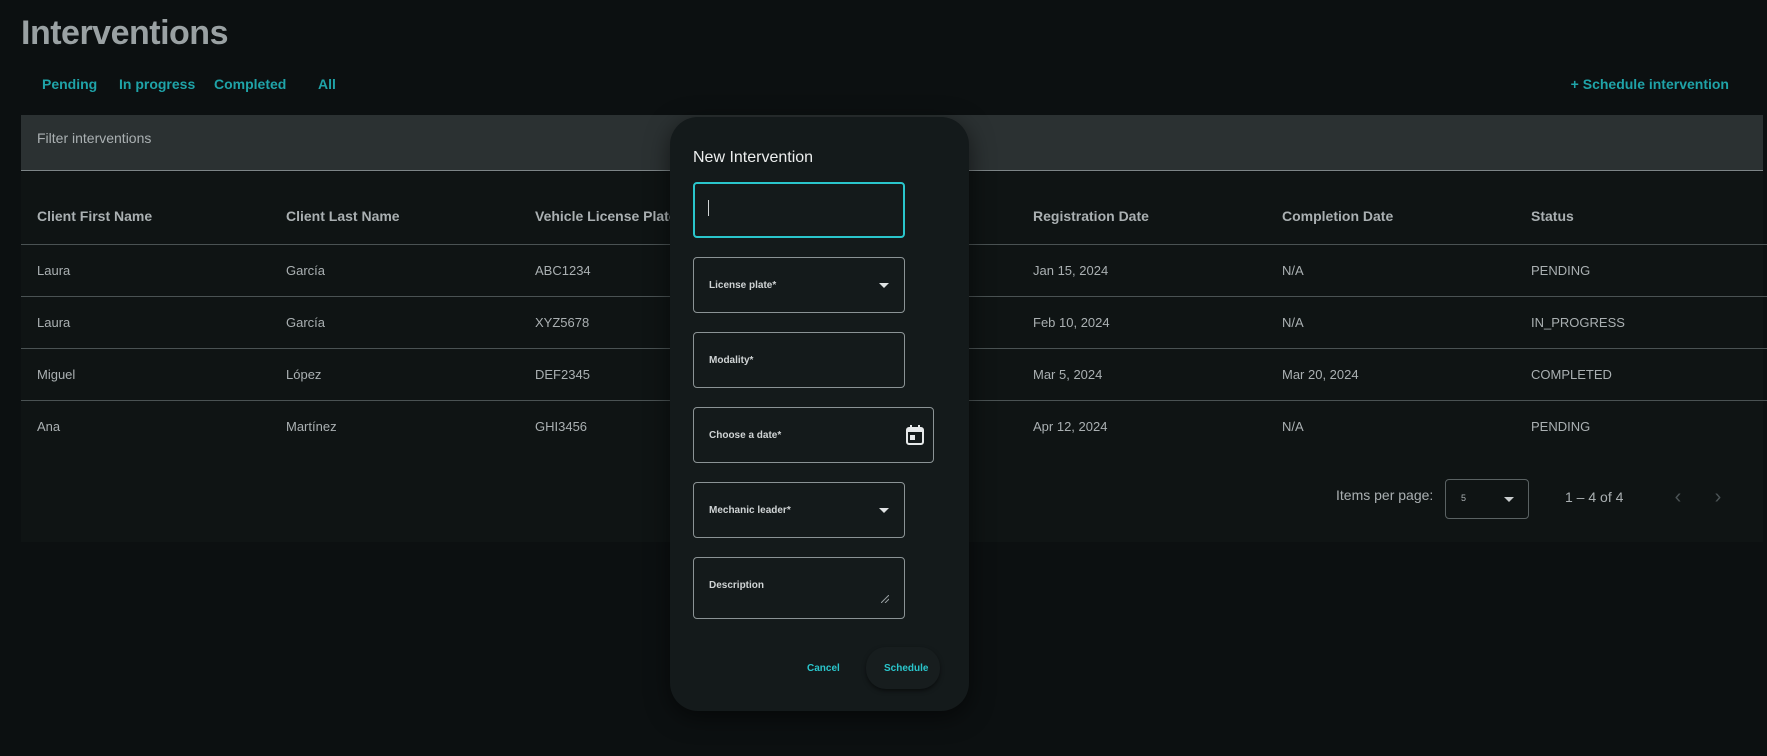 The width and height of the screenshot is (1767, 756). What do you see at coordinates (1385, 495) in the screenshot?
I see `items-per-page-label: Items per page:` at bounding box center [1385, 495].